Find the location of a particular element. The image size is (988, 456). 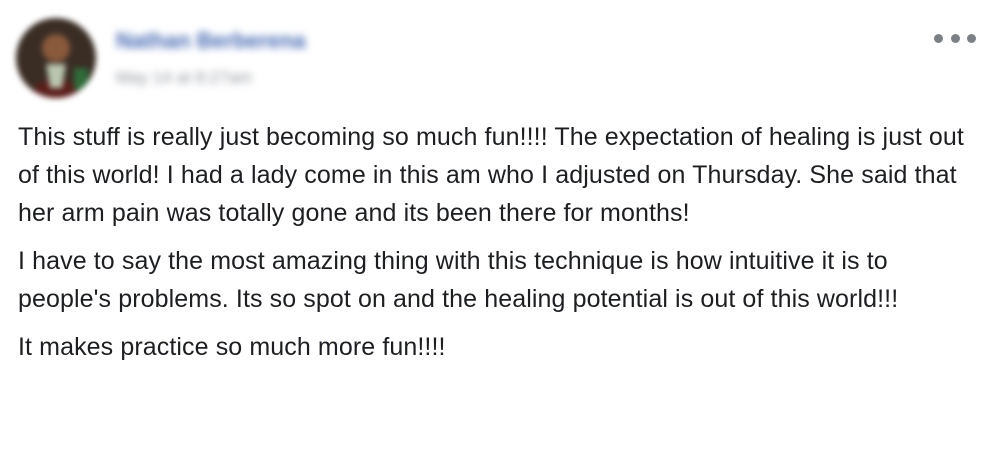

avatar-image is located at coordinates (56, 58).